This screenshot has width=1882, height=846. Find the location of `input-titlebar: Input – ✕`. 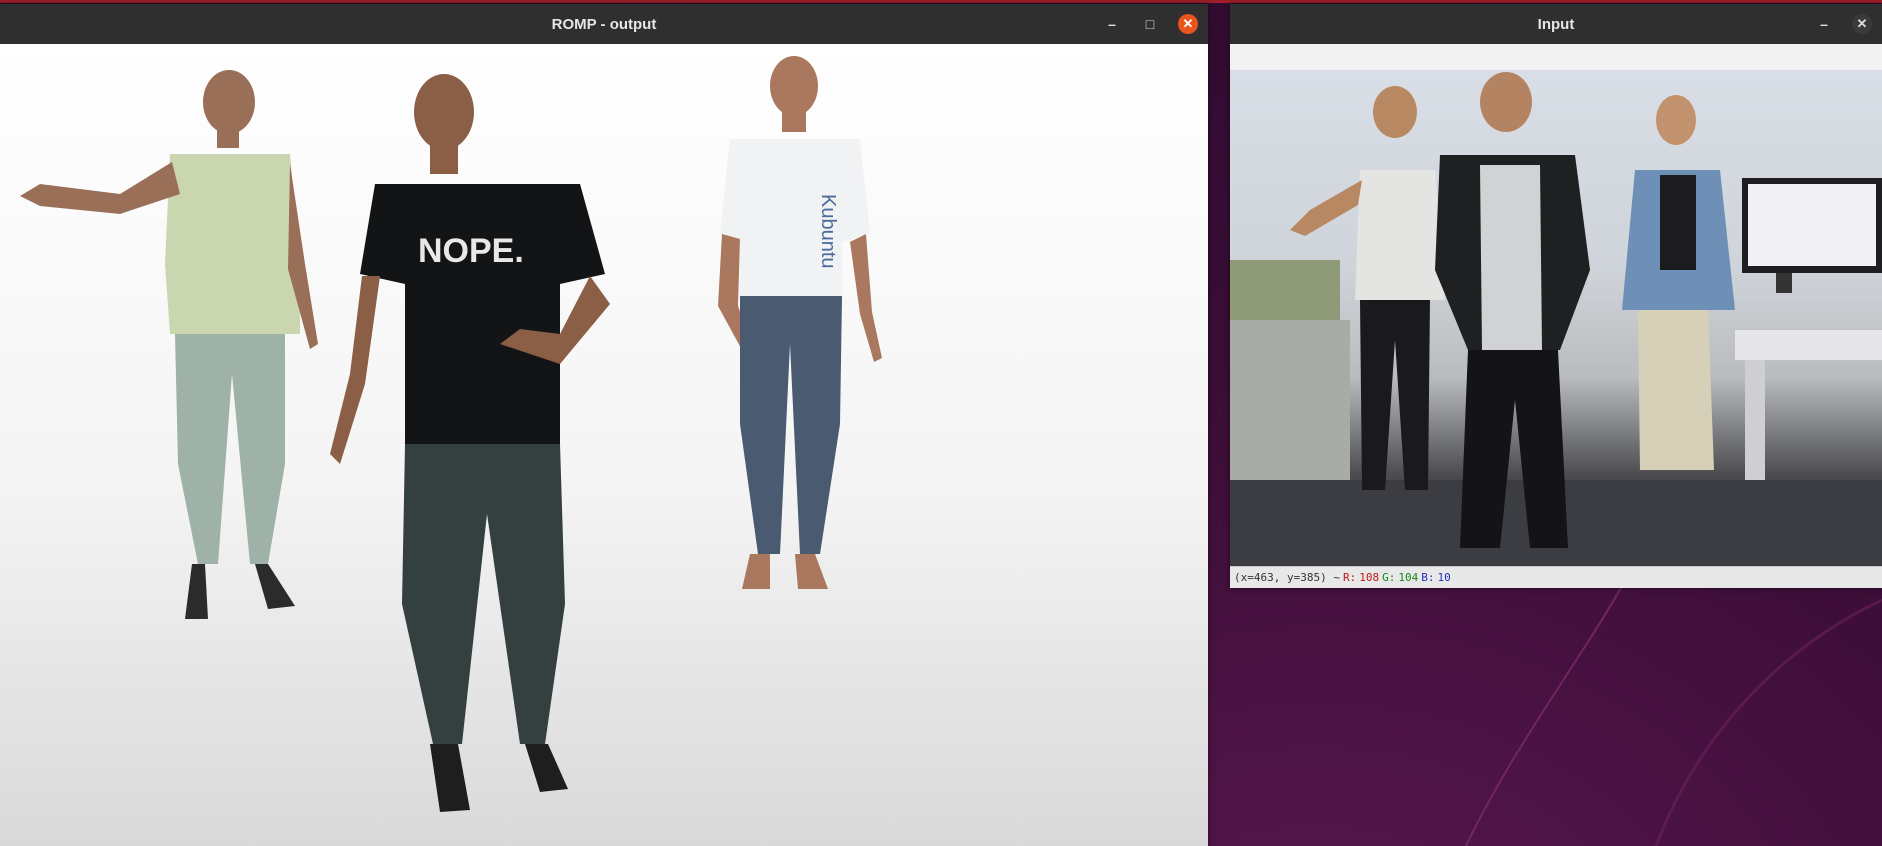

input-titlebar: Input – ✕ is located at coordinates (1556, 24).